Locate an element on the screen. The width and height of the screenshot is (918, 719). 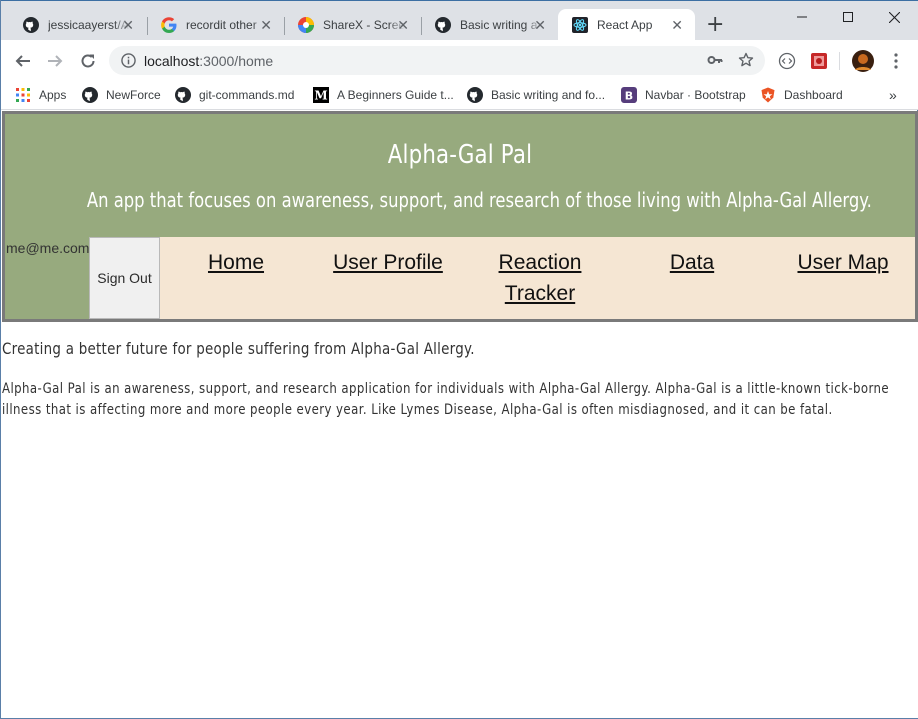
tab-title: React App is located at coordinates (625, 25).